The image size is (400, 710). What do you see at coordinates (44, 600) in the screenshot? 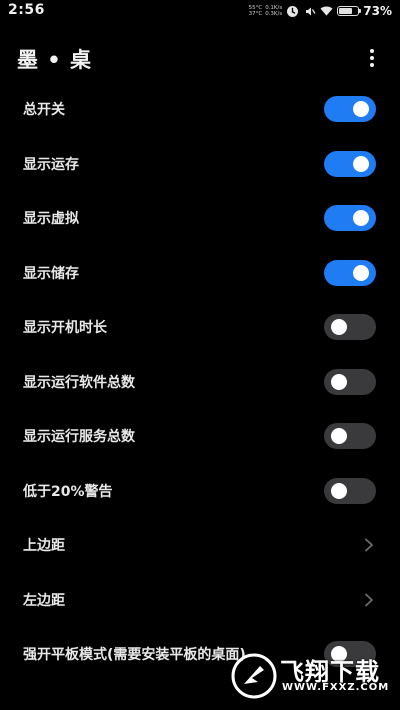
I see `setting-label: 左边距` at bounding box center [44, 600].